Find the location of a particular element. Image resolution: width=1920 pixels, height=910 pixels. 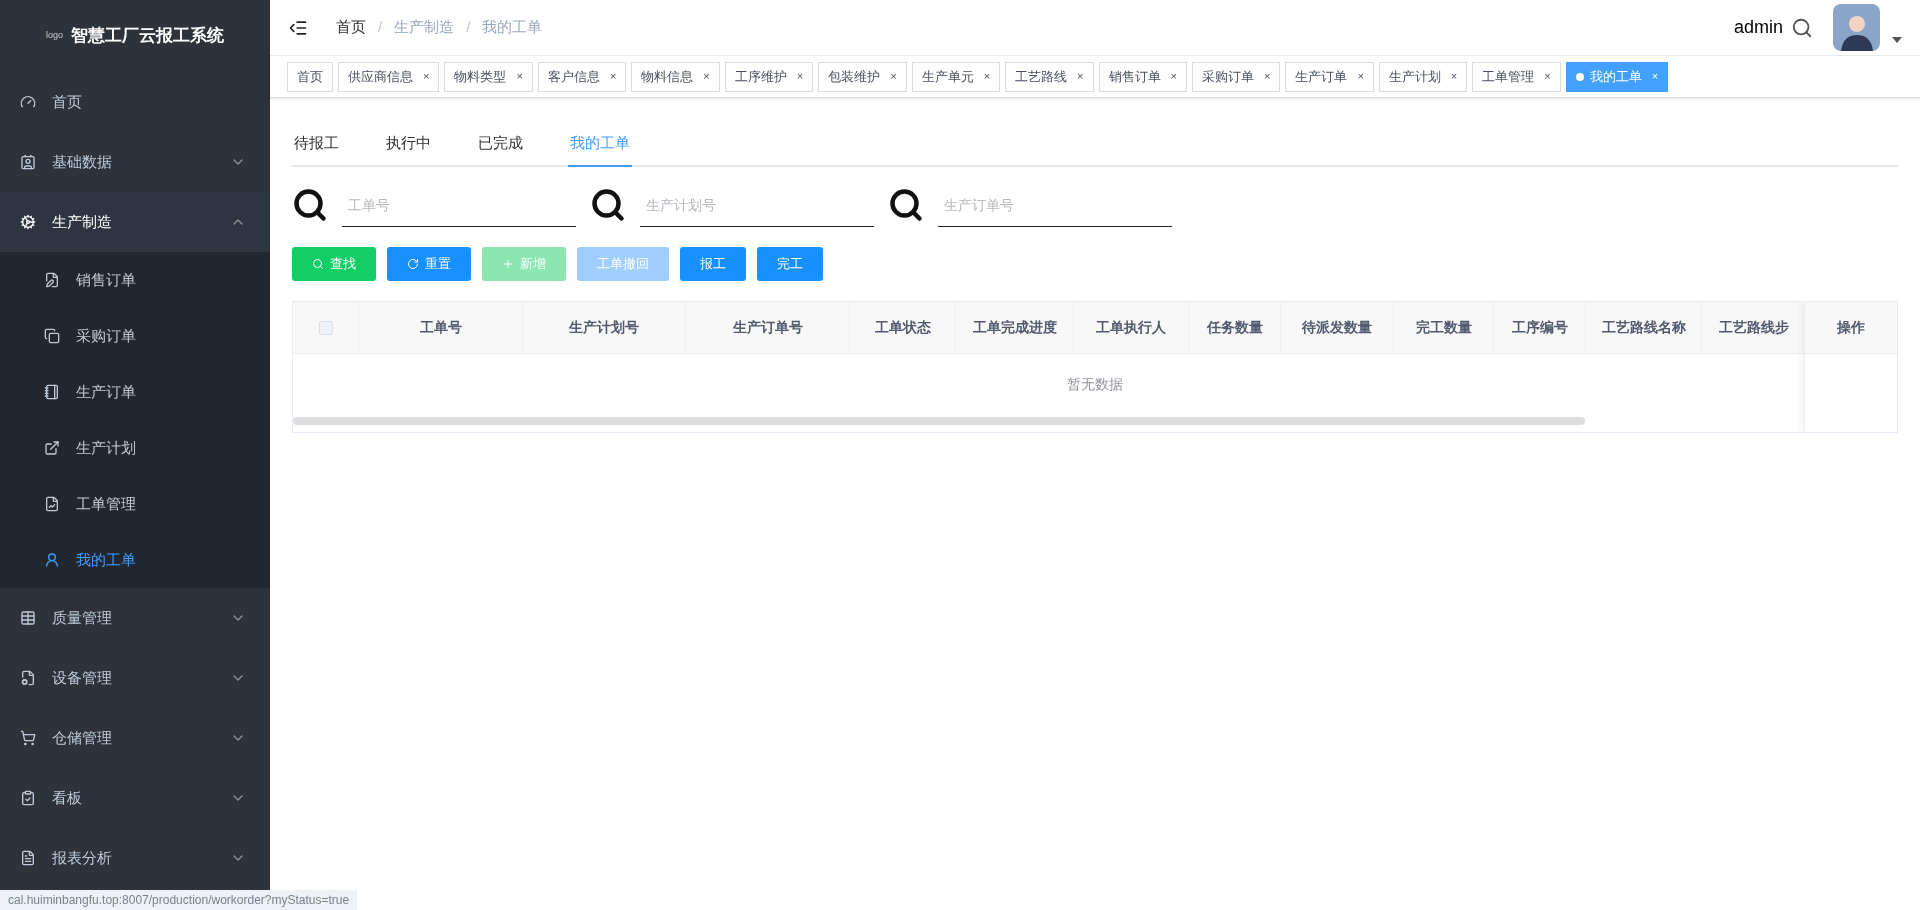

status-tab: 待报工 is located at coordinates (316, 144).